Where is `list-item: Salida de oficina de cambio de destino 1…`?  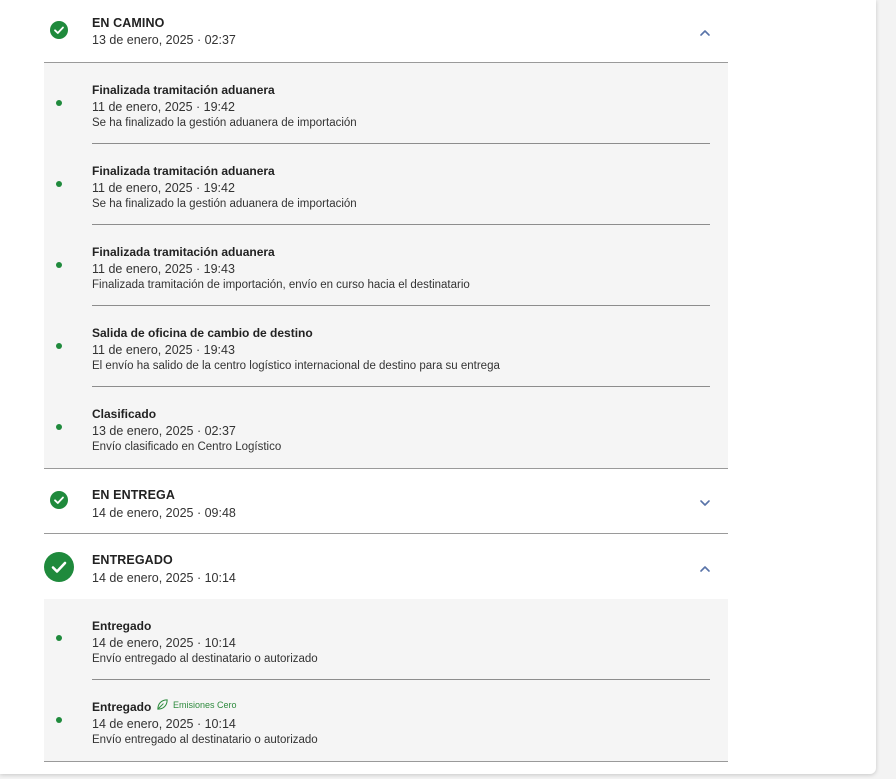
list-item: Salida de oficina de cambio de destino 1… is located at coordinates (386, 346).